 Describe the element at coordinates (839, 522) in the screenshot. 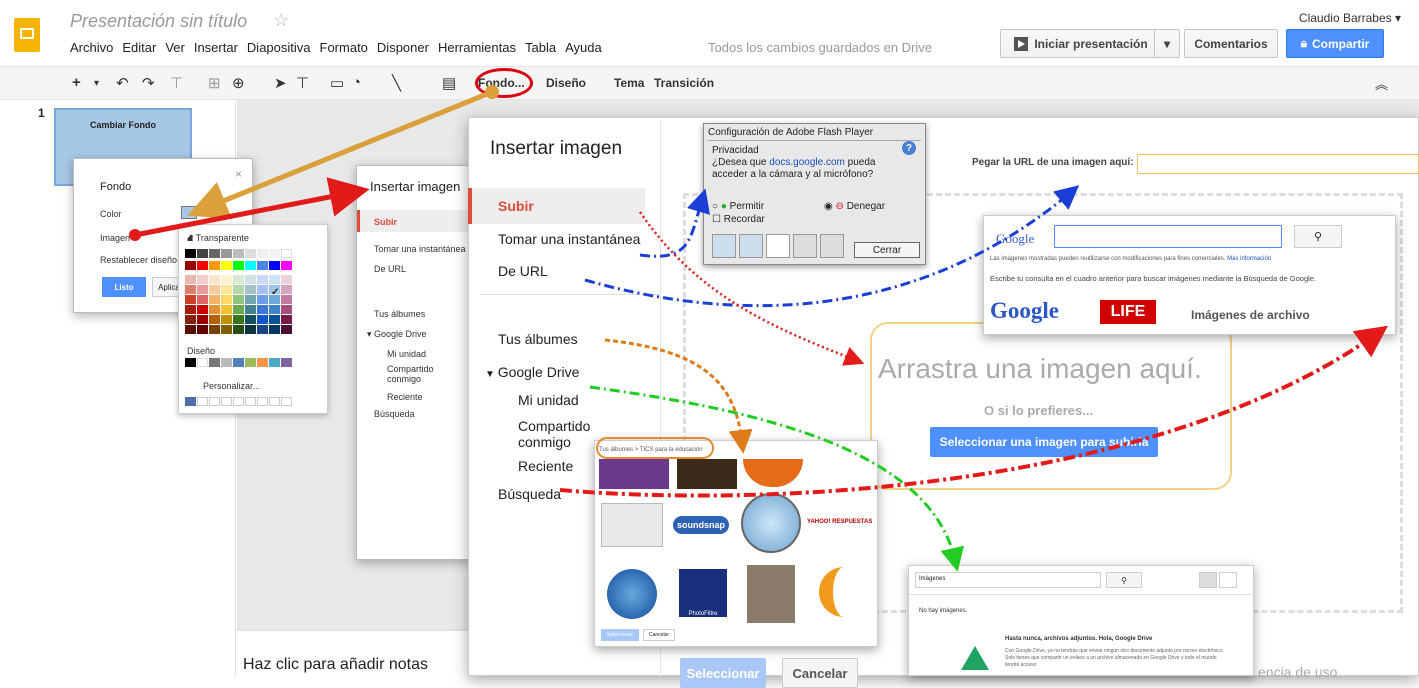

I see `yahoo-thumb: YAHOO! RESPUESTAS` at that location.